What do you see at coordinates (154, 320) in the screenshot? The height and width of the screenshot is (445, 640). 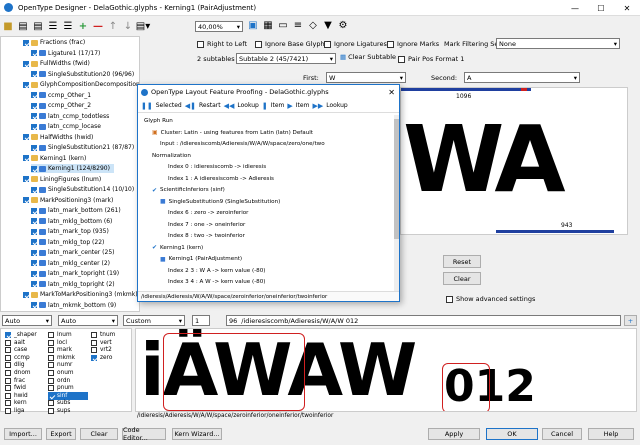 I see `custom-select: Custom ▾` at bounding box center [154, 320].